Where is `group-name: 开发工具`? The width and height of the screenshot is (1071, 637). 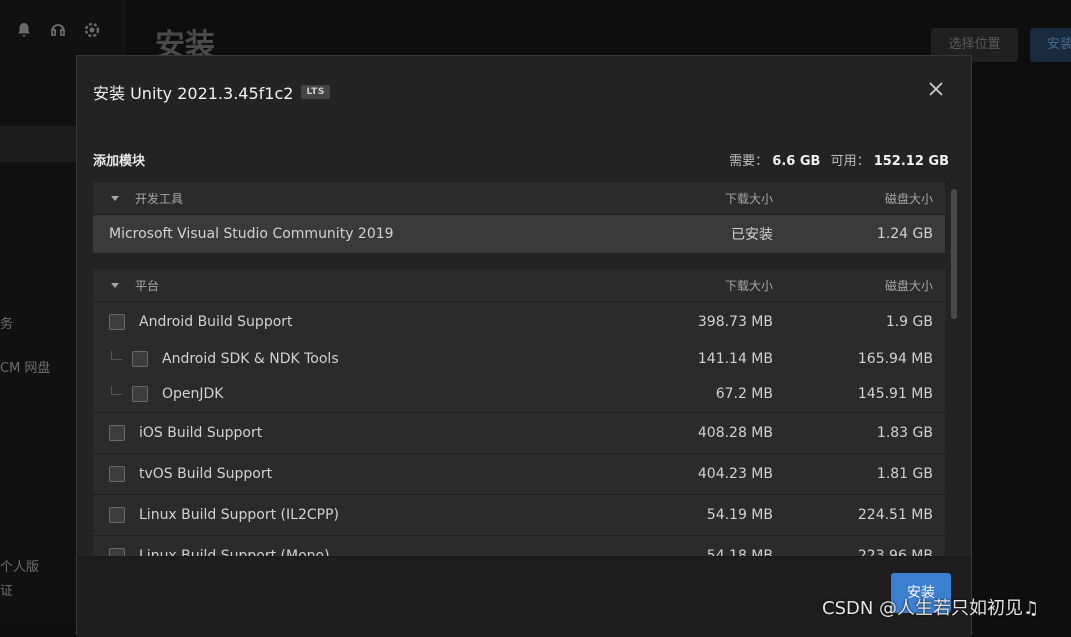 group-name: 开发工具 is located at coordinates (159, 198).